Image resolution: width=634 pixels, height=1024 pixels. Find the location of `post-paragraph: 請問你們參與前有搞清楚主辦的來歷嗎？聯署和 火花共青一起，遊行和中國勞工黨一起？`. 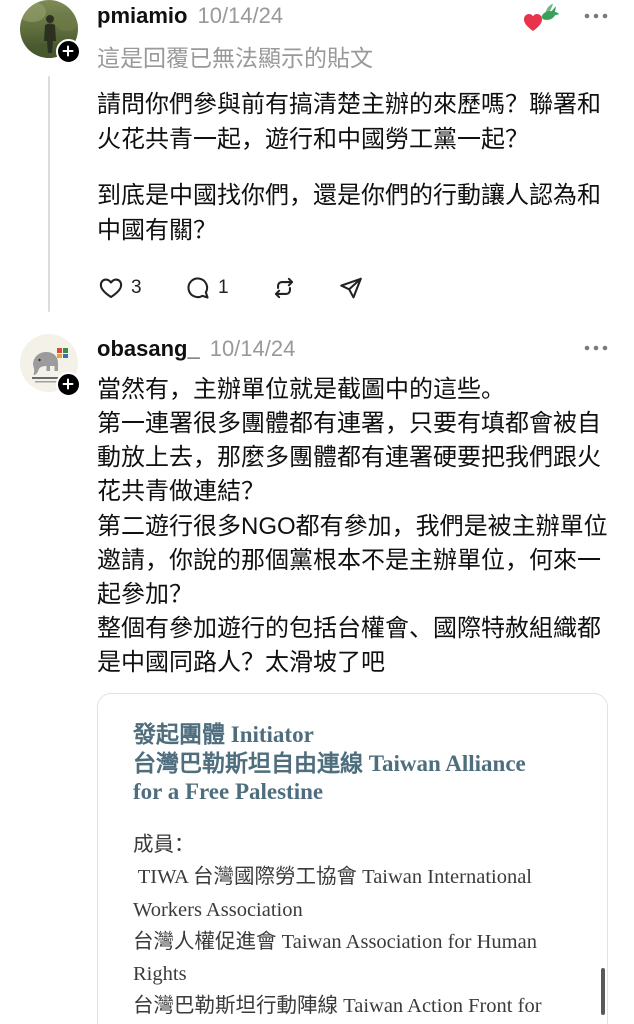

post-paragraph: 請問你們參與前有搞清楚主辦的來歷嗎？聯署和 火花共青一起，遊行和中國勞工黨一起？ is located at coordinates (362, 122).